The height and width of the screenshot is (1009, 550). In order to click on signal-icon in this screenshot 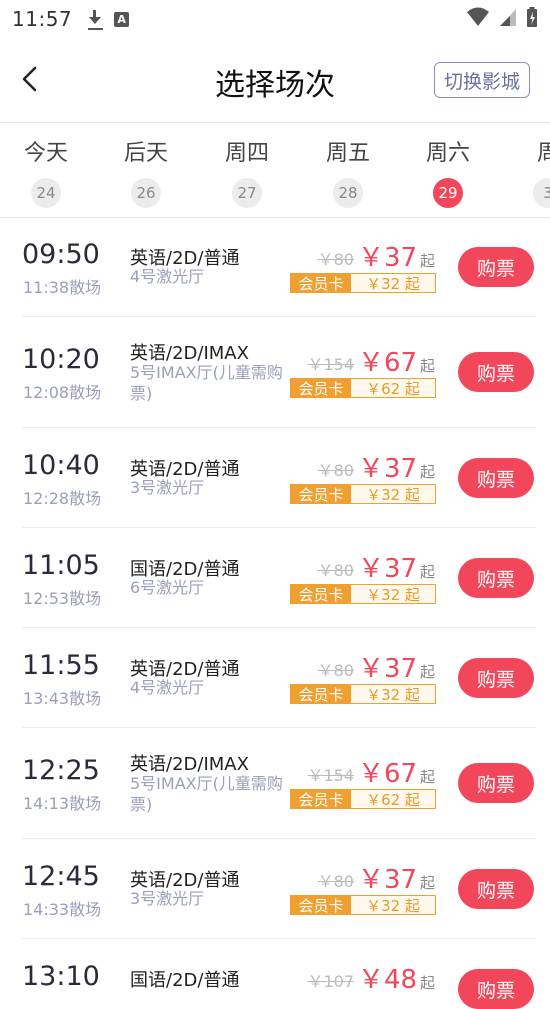, I will do `click(508, 17)`.